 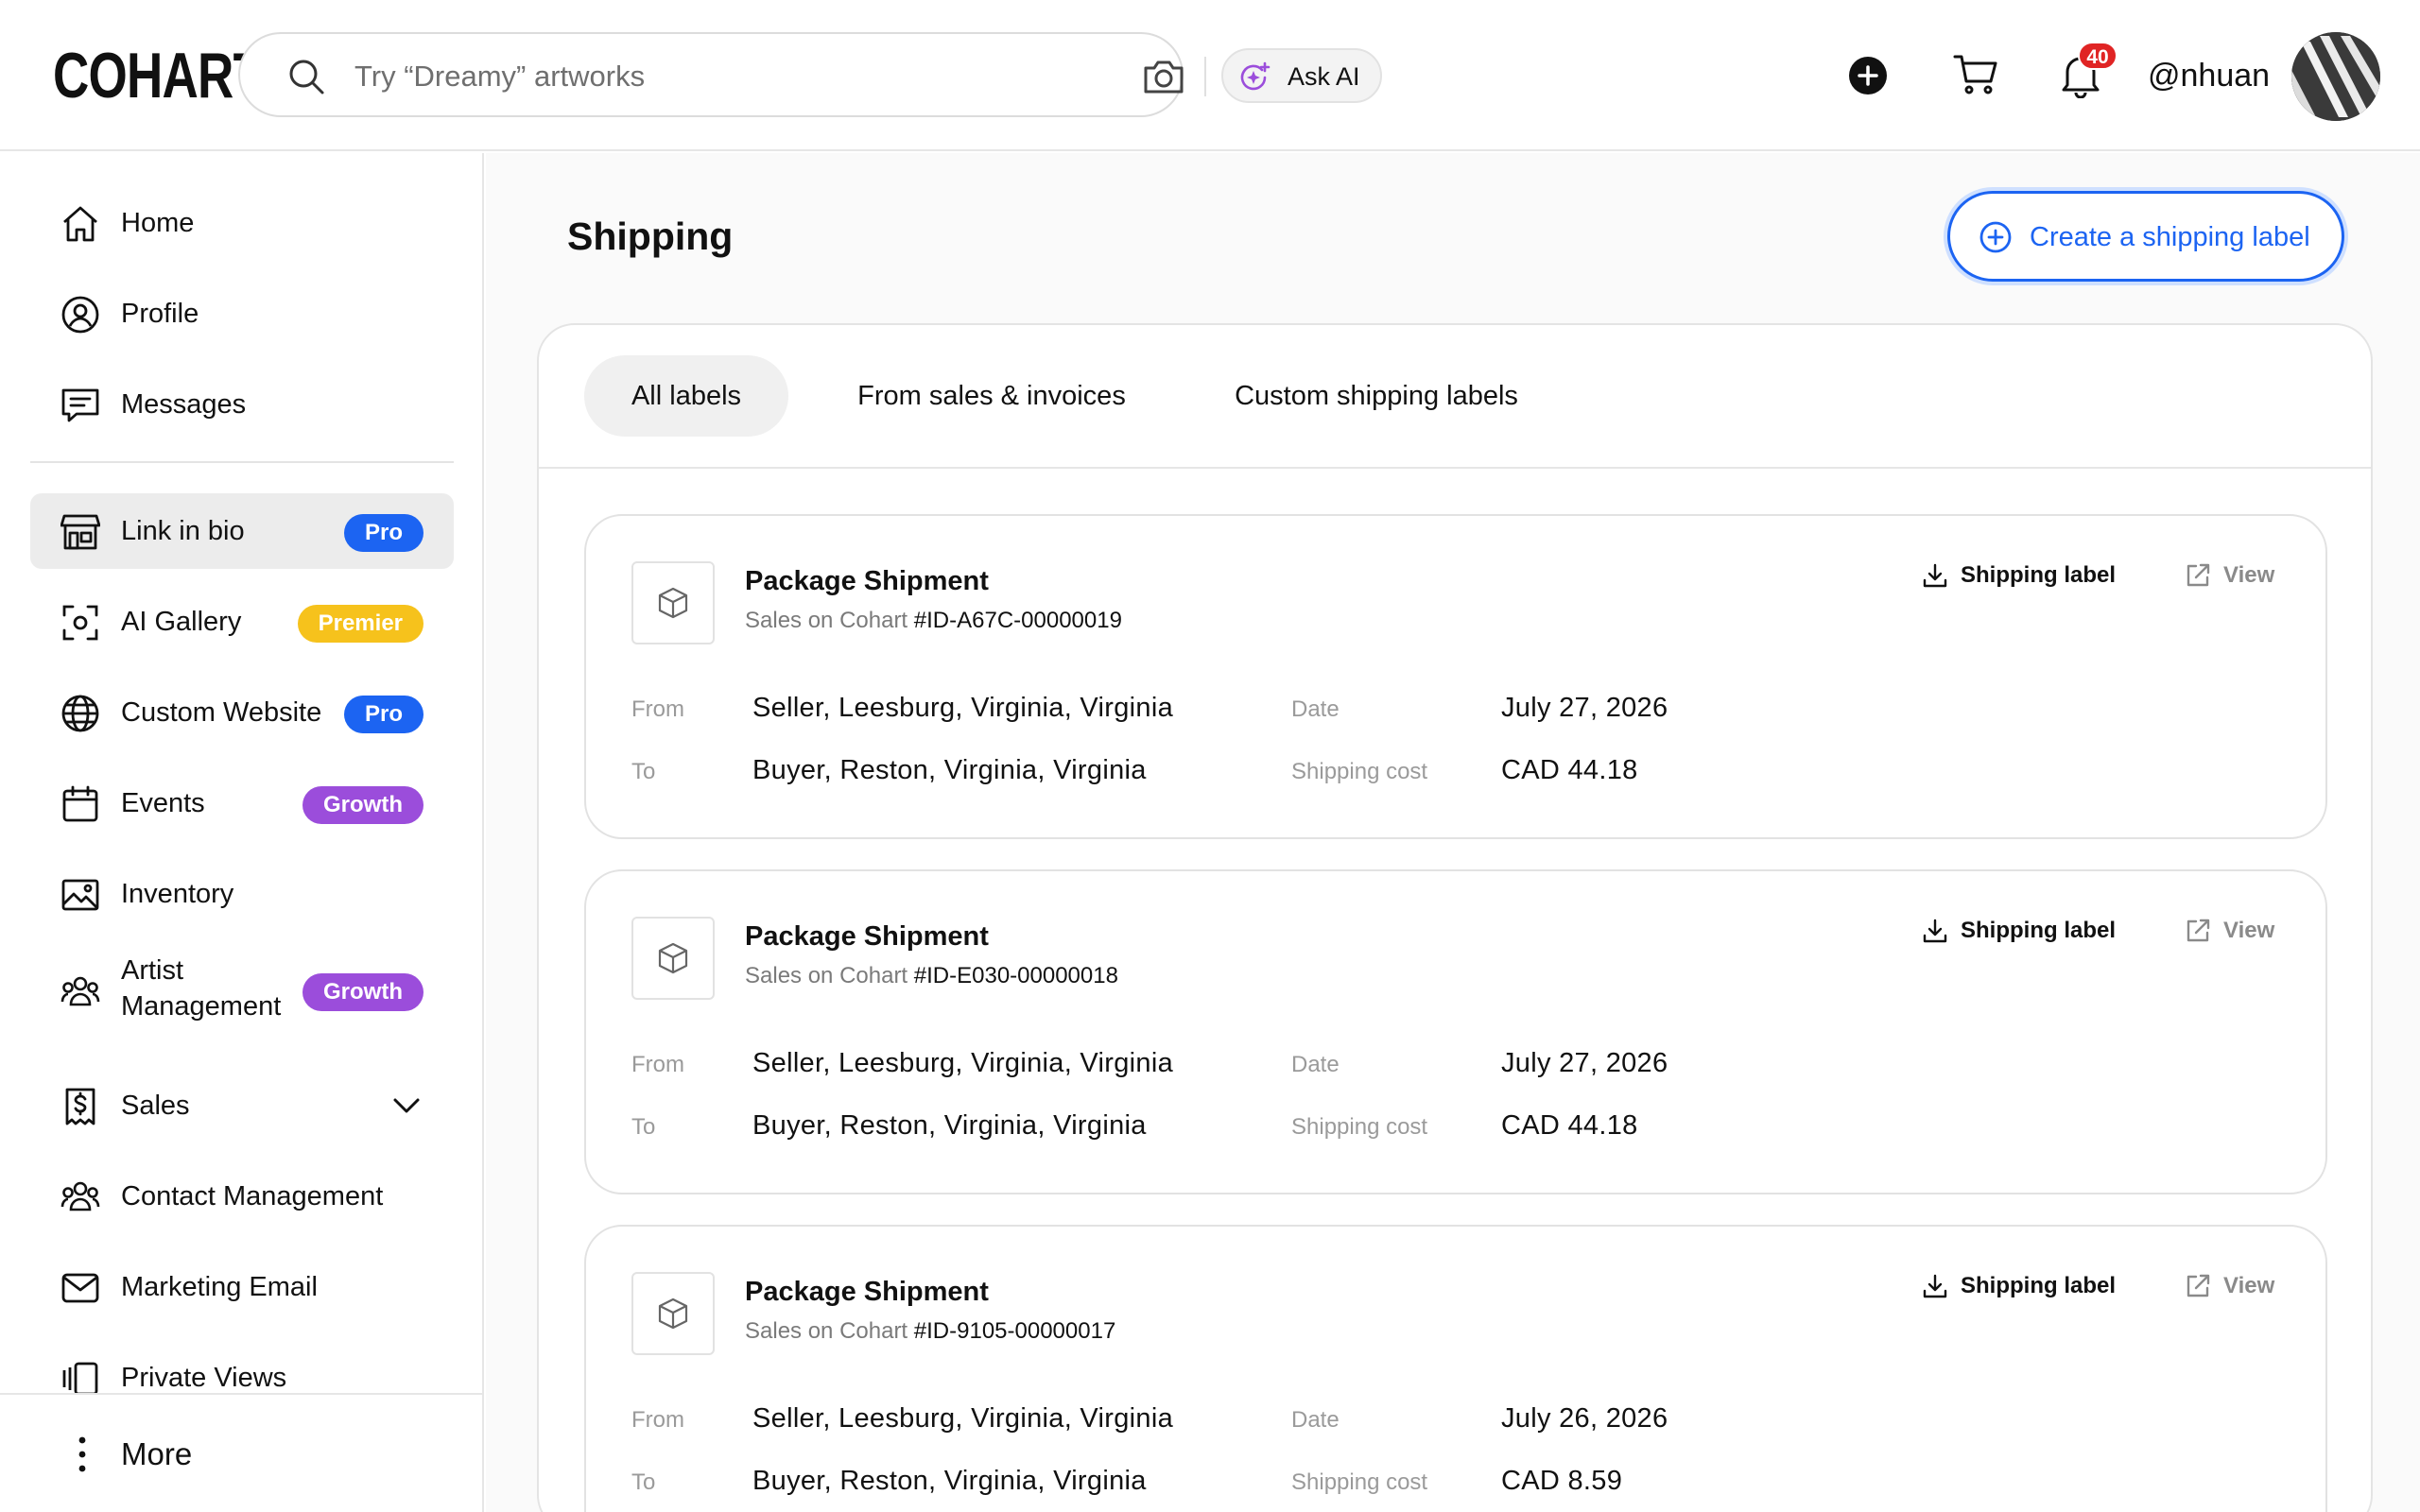 I want to click on sidebar-item-messages: Messages, so click(x=242, y=404).